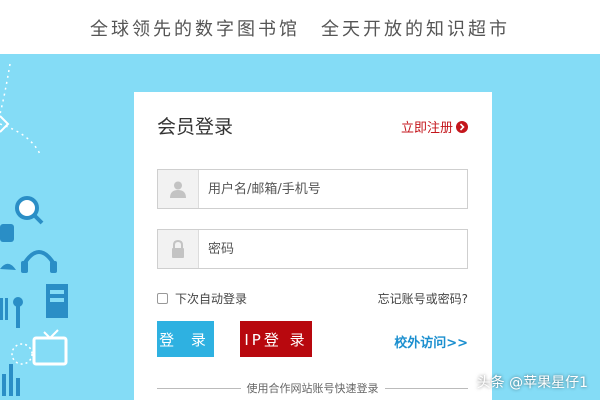 This screenshot has width=600, height=400. Describe the element at coordinates (11, 312) in the screenshot. I see `utensils-icon` at that location.